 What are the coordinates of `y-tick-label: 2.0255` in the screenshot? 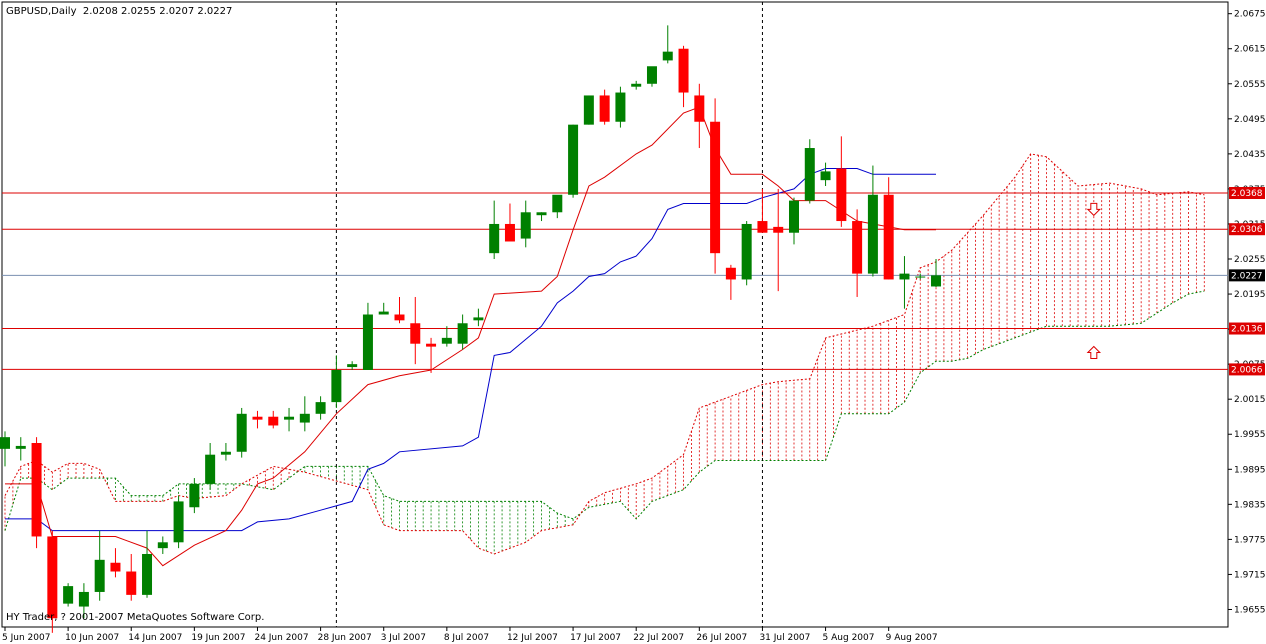 It's located at (1250, 260).